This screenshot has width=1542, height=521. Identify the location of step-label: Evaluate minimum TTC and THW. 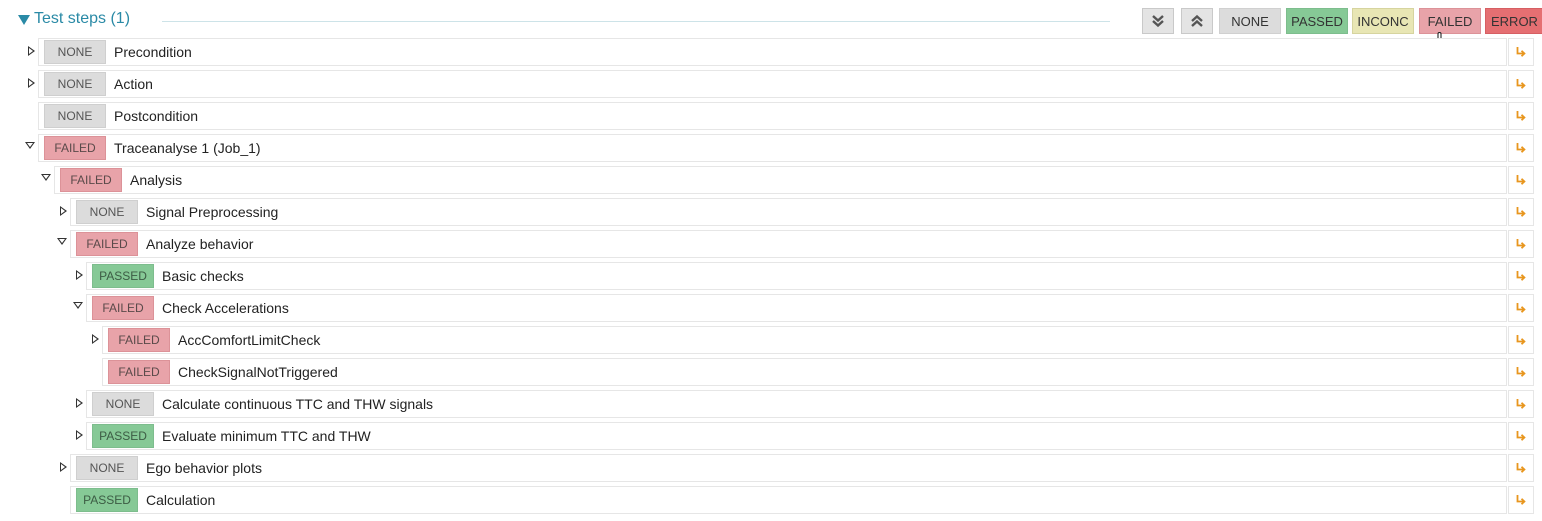
(266, 436).